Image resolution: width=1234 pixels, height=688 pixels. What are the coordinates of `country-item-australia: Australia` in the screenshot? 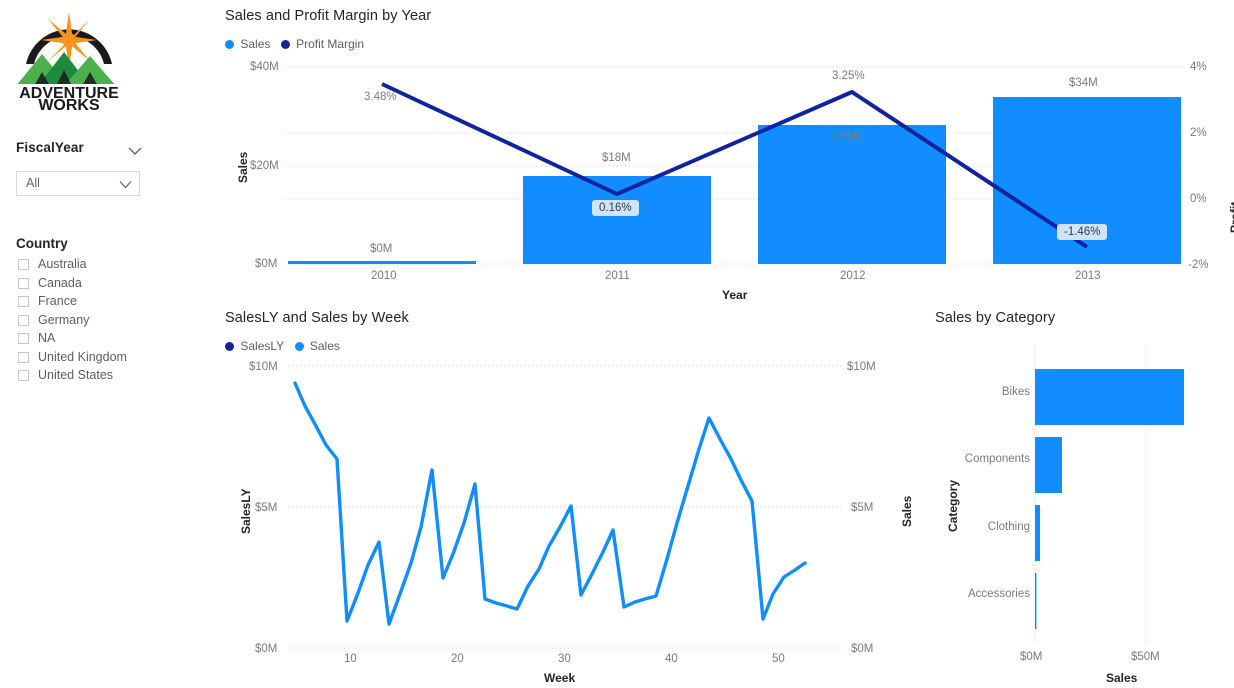 It's located at (111, 265).